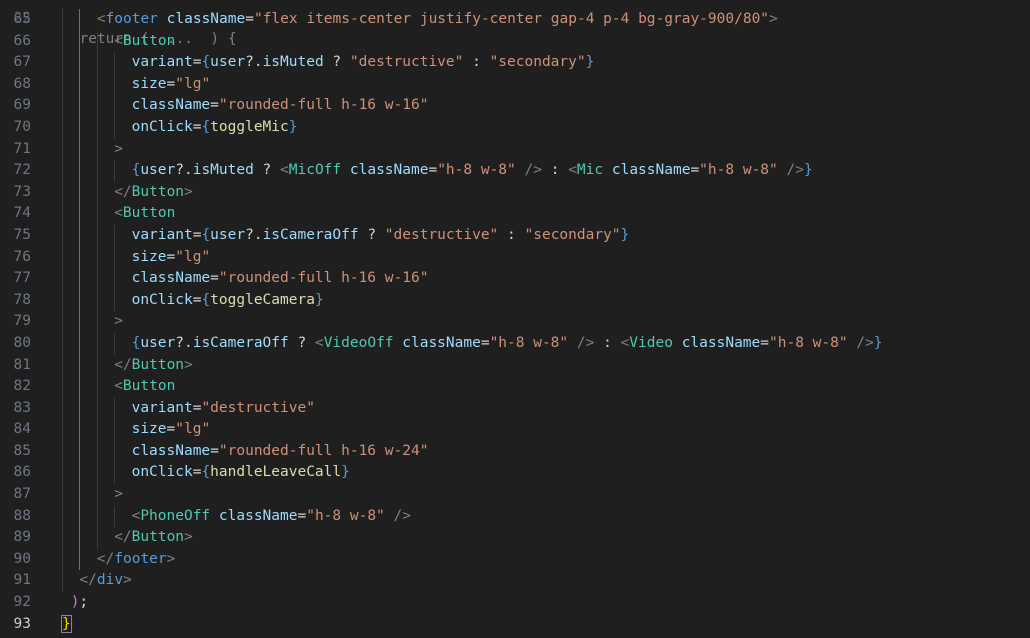 This screenshot has height=638, width=1030. Describe the element at coordinates (515, 559) in the screenshot. I see `code-line: 90 </footer>` at that location.